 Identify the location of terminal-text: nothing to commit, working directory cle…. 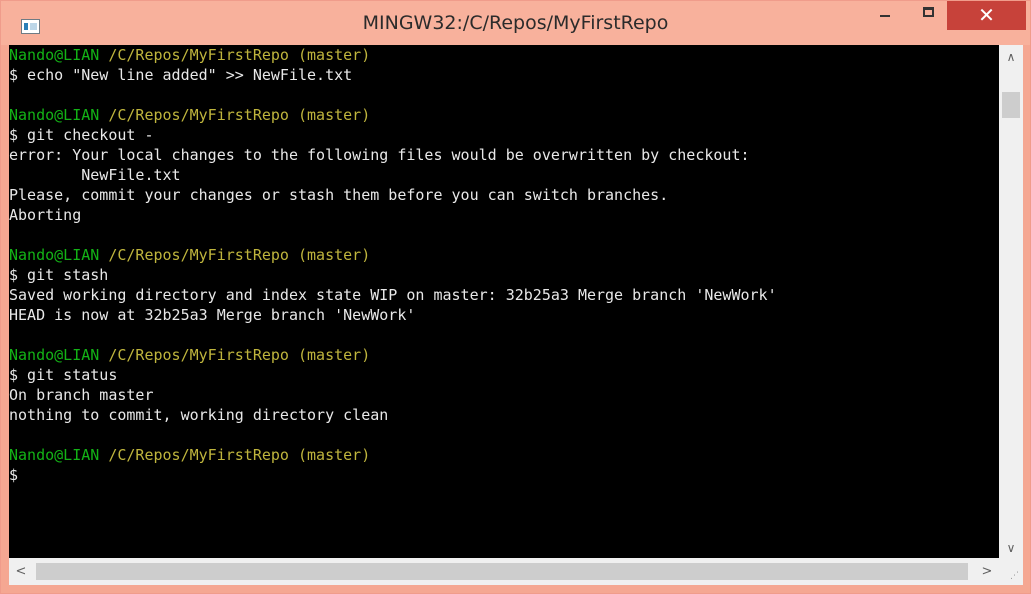
(199, 415).